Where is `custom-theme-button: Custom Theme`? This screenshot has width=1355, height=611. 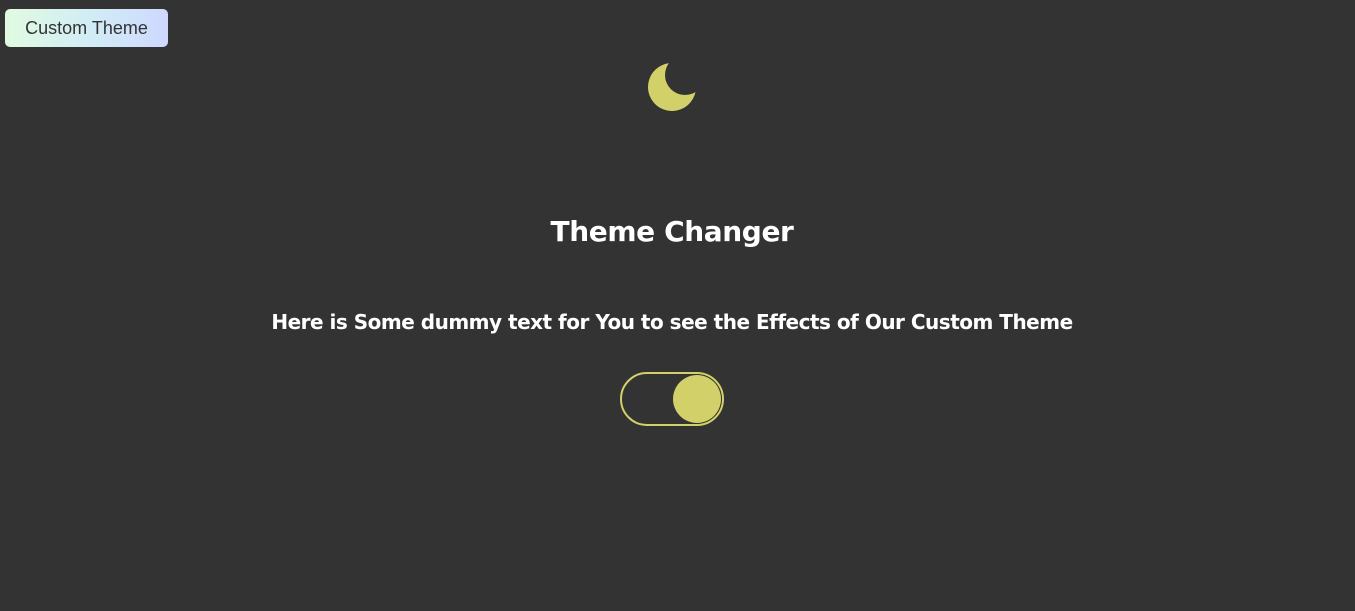
custom-theme-button: Custom Theme is located at coordinates (86, 28).